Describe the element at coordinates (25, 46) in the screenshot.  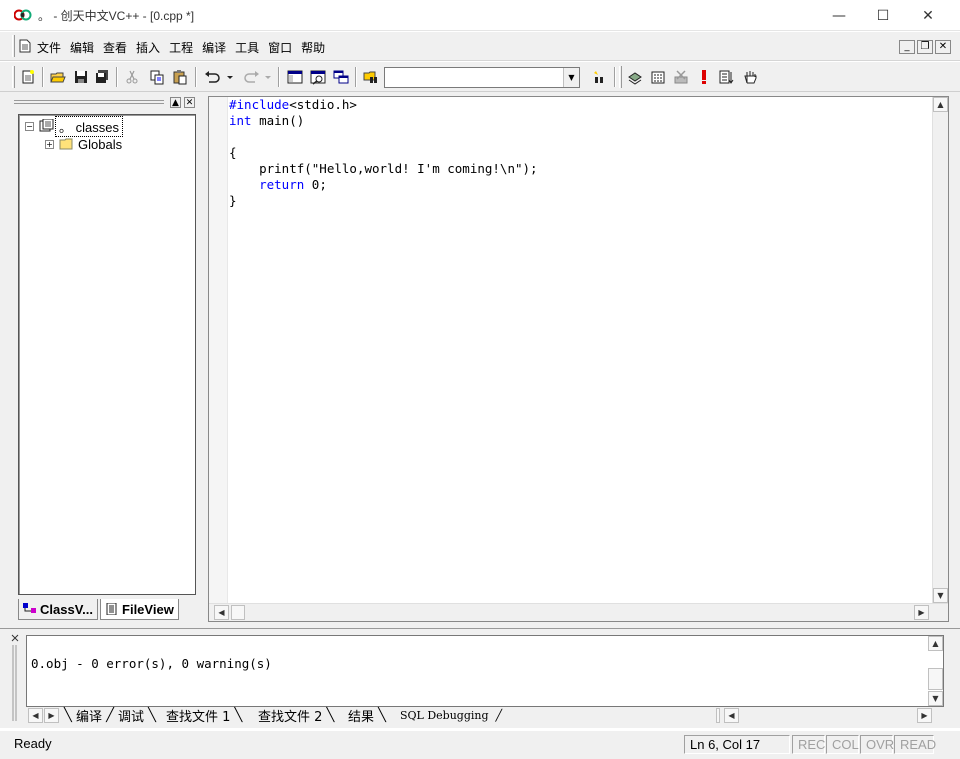
I see `document-icon` at that location.